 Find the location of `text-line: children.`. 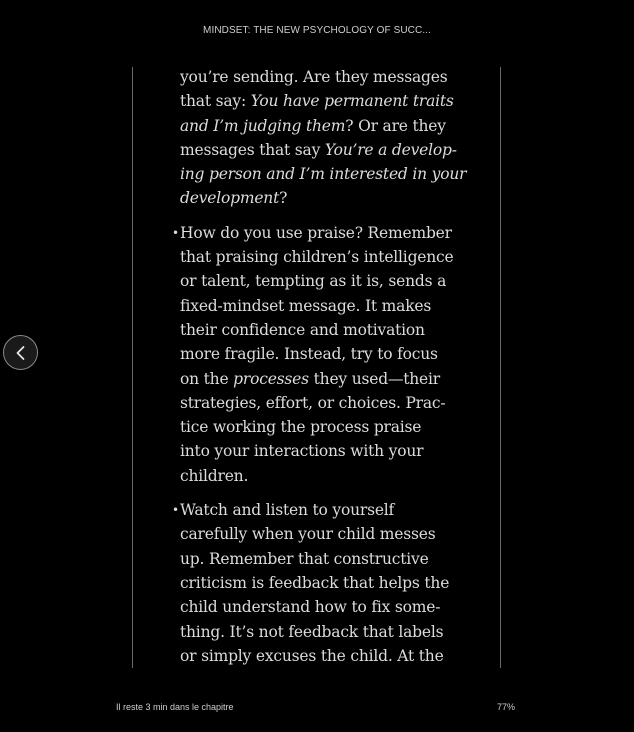

text-line: children. is located at coordinates (214, 475).